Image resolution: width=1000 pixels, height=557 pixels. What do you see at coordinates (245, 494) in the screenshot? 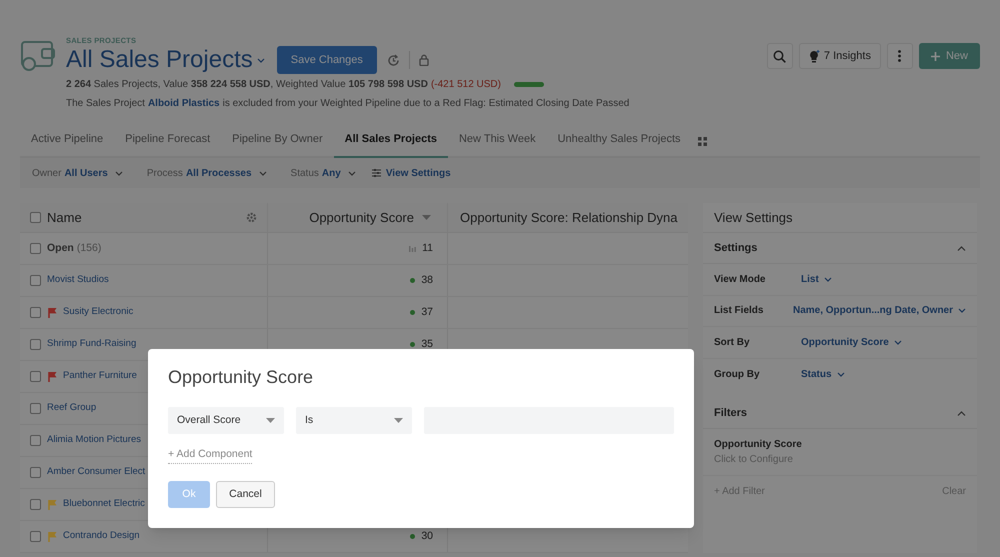
I see `cancel-button: Cancel` at bounding box center [245, 494].